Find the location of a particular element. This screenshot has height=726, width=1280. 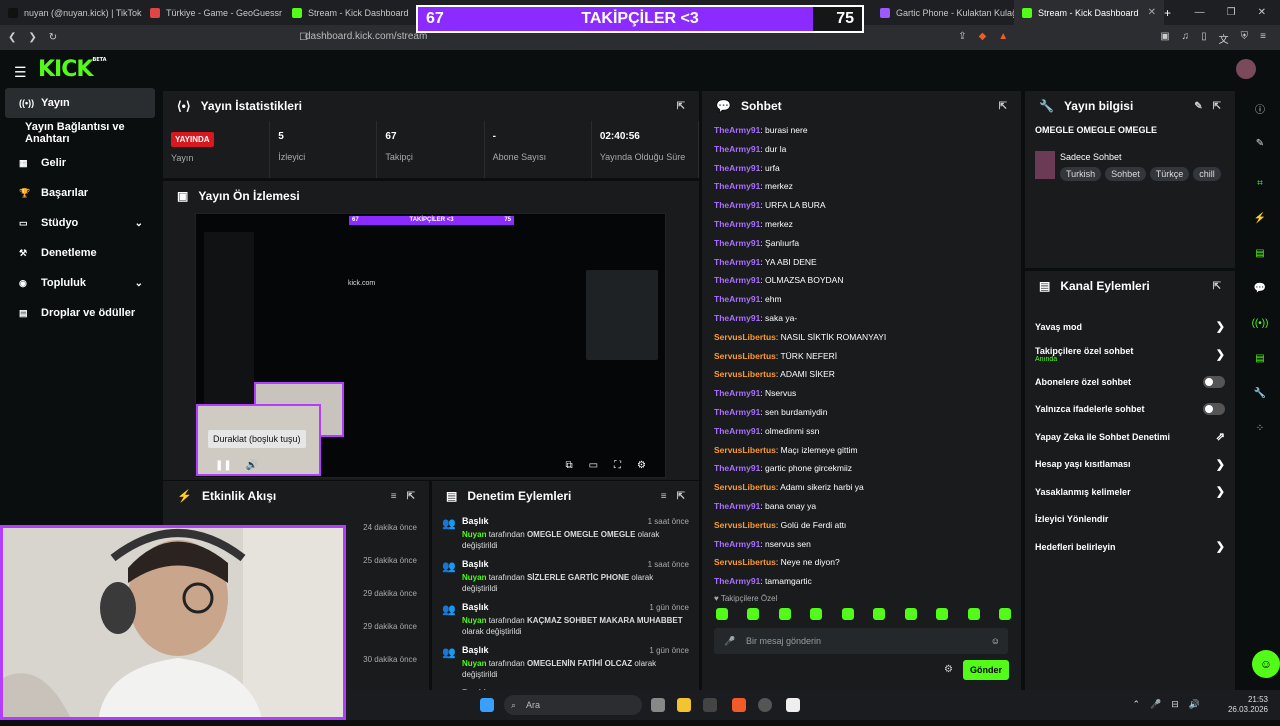

sidebar-item: 🏆 Başarılar is located at coordinates (80, 193).